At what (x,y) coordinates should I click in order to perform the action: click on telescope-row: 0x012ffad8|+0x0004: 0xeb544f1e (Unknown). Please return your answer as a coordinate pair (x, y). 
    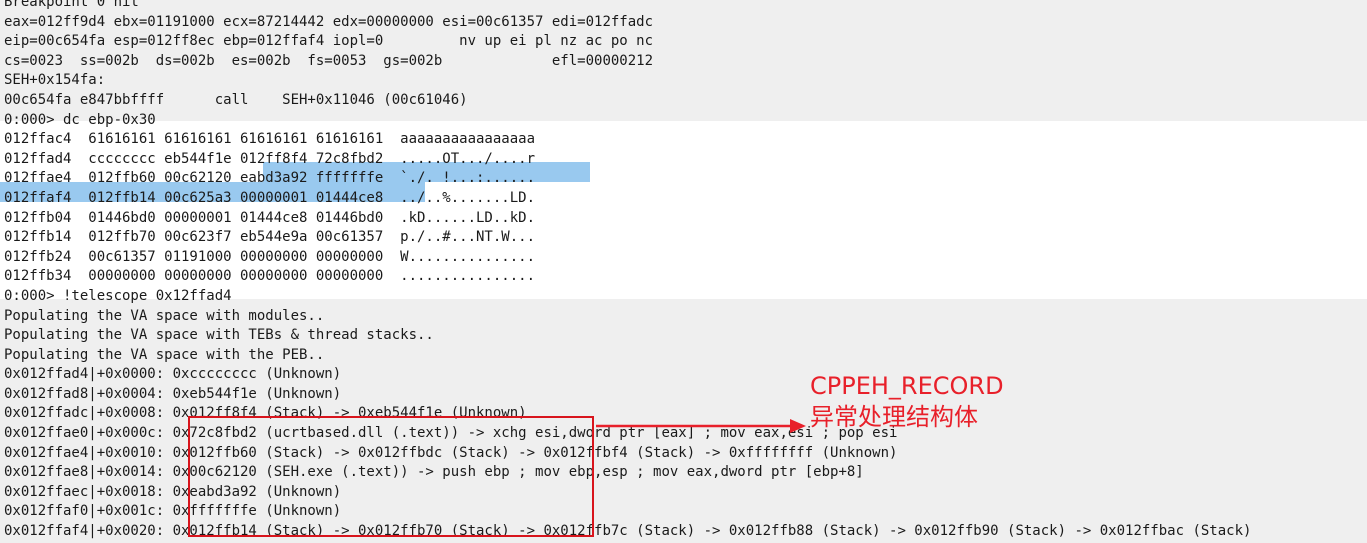
    Looking at the image, I should click on (173, 393).